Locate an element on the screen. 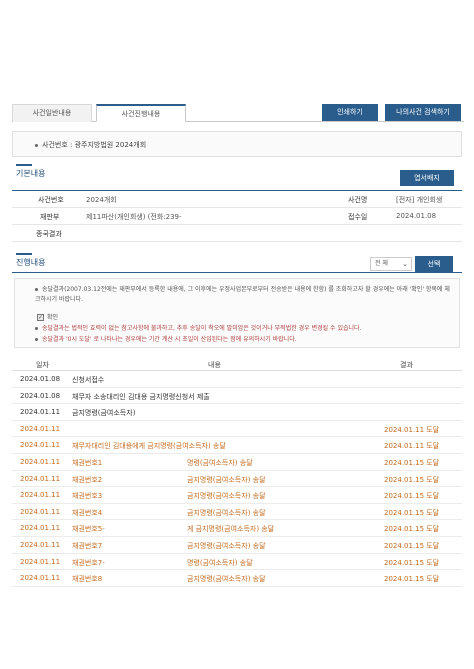 Image resolution: width=474 pixels, height=669 pixels. row-content-detail: 게 금지명령(금여소득자) 송달 is located at coordinates (231, 529).